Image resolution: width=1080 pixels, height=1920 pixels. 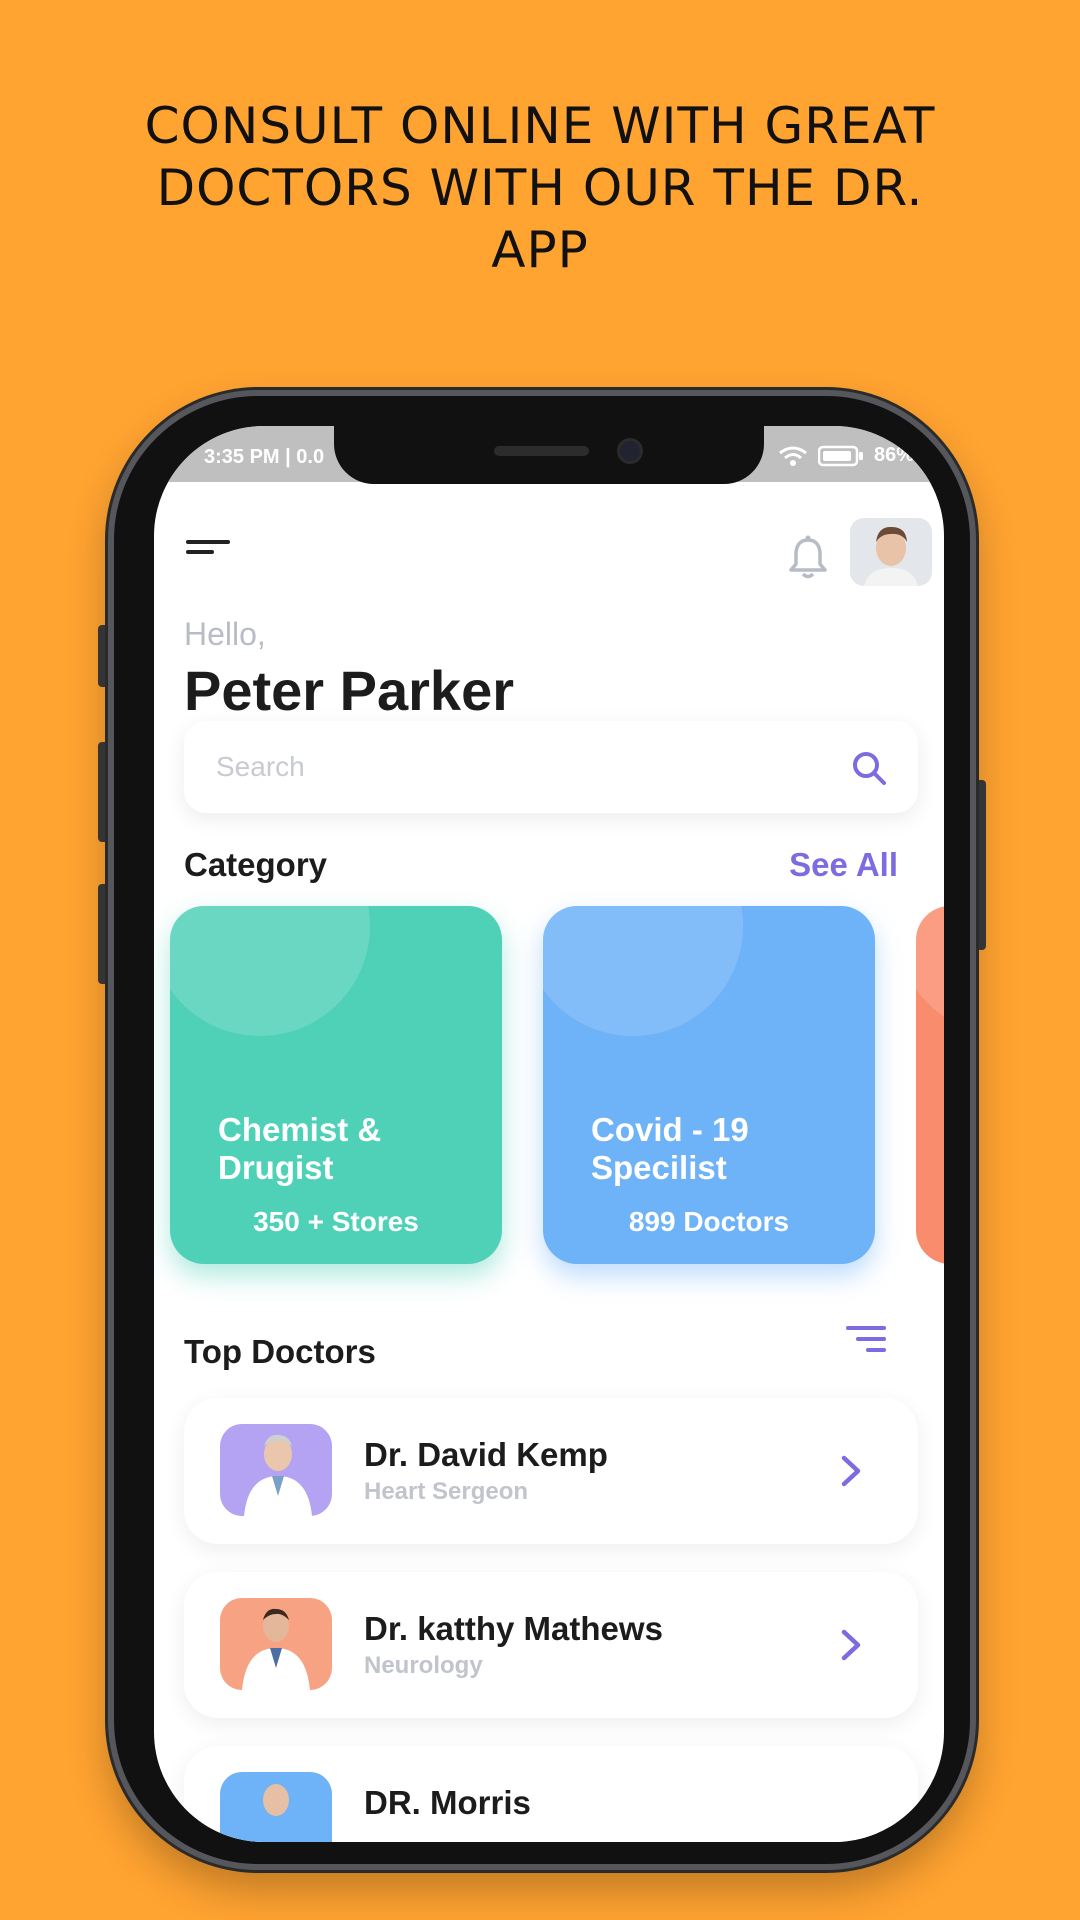 I want to click on front-camera, so click(x=630, y=451).